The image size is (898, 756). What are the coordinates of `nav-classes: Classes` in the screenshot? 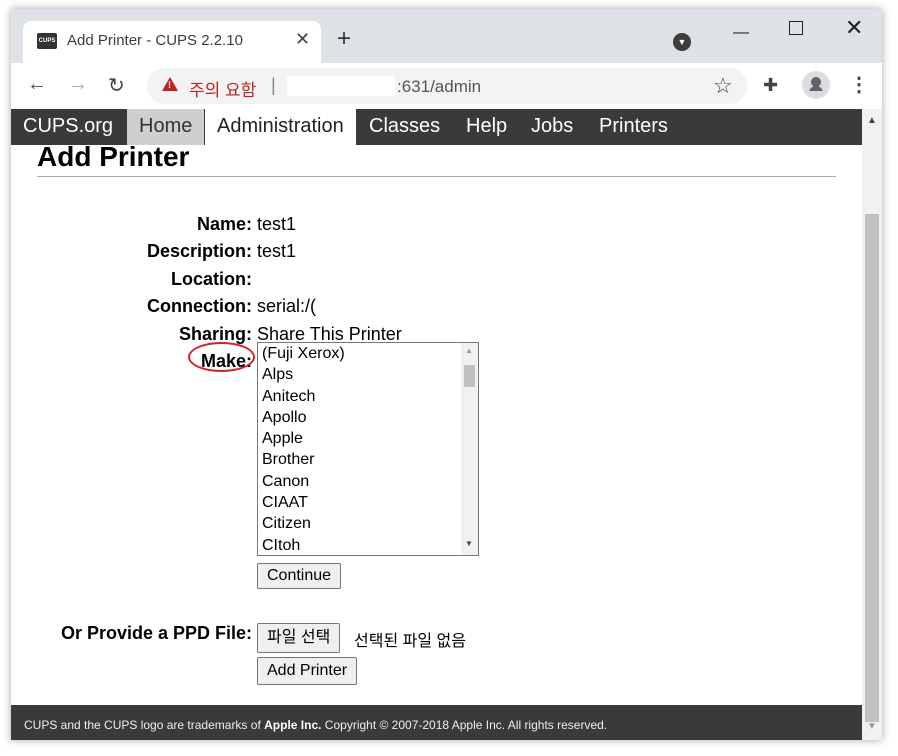 It's located at (404, 127).